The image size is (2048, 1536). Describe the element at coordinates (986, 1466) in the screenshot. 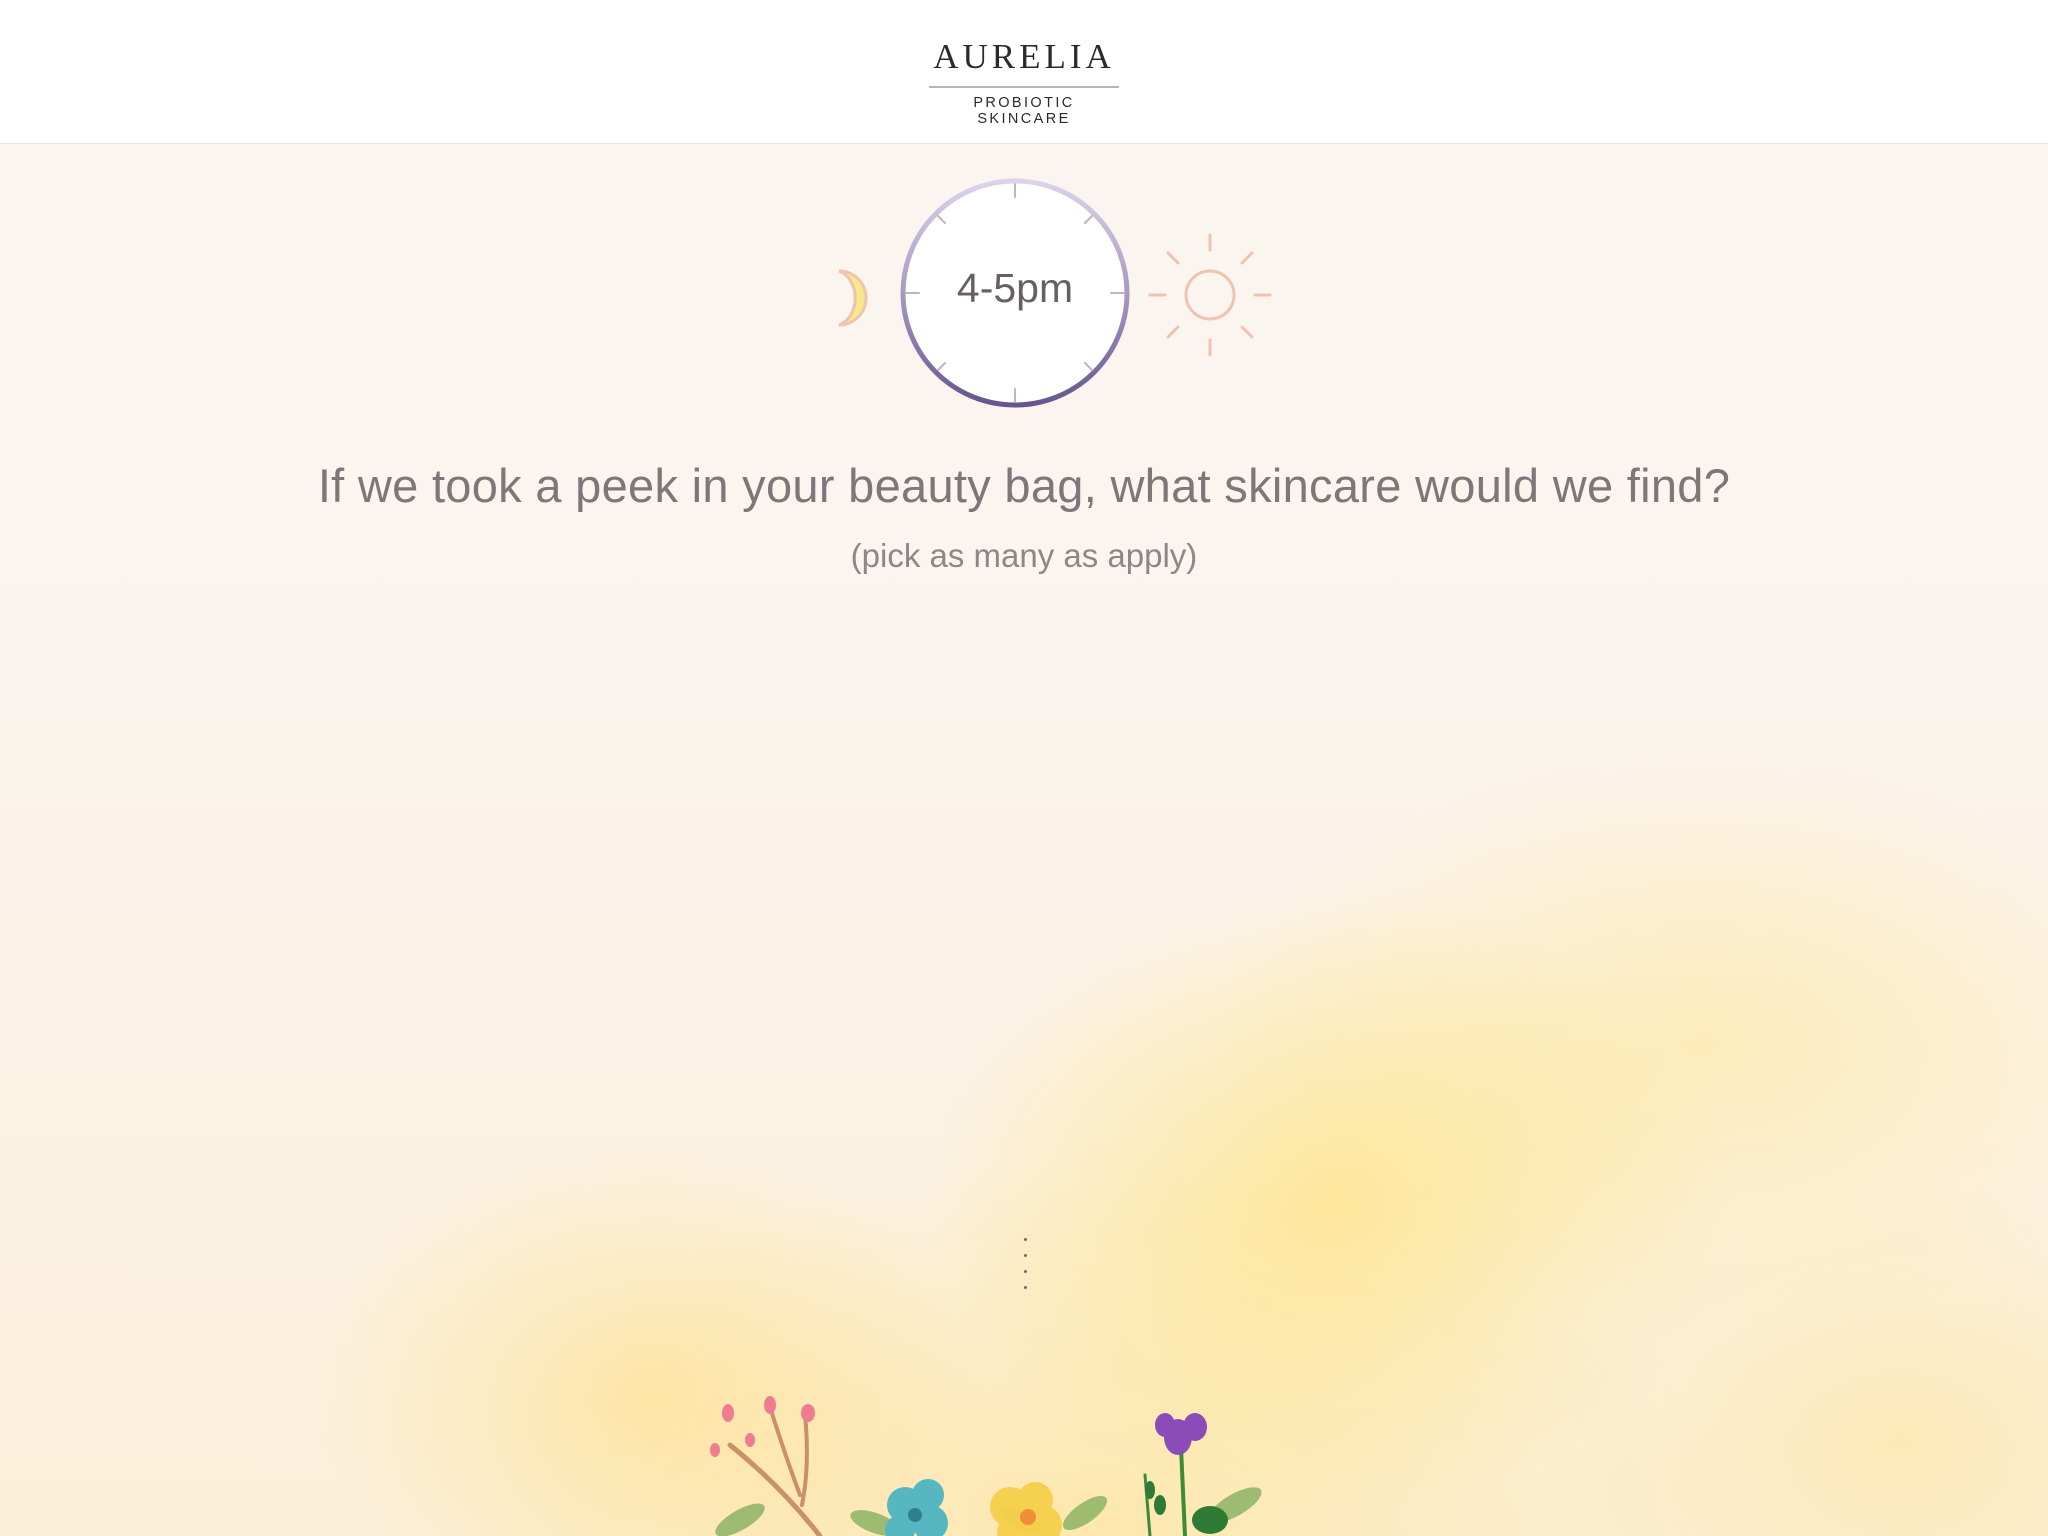

I see `watercolor-flowers-illustration` at that location.